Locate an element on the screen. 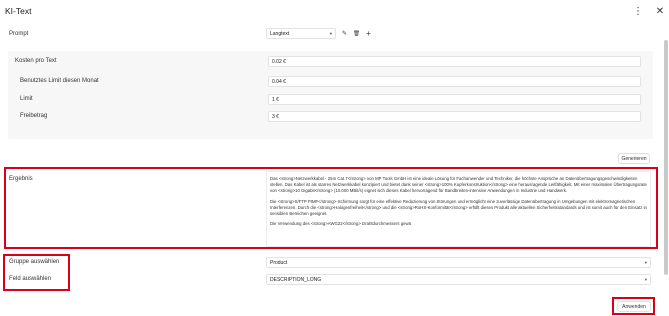  field-select-value: DESCRIPTION_LONG is located at coordinates (296, 279).